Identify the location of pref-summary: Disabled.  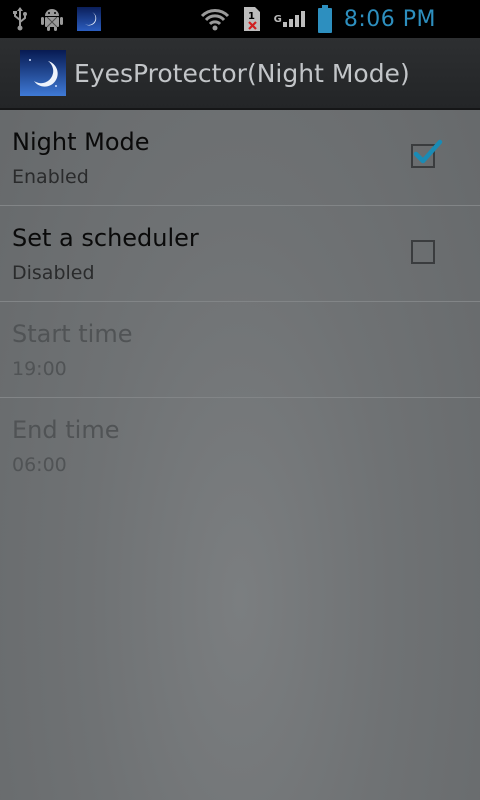
(53, 273).